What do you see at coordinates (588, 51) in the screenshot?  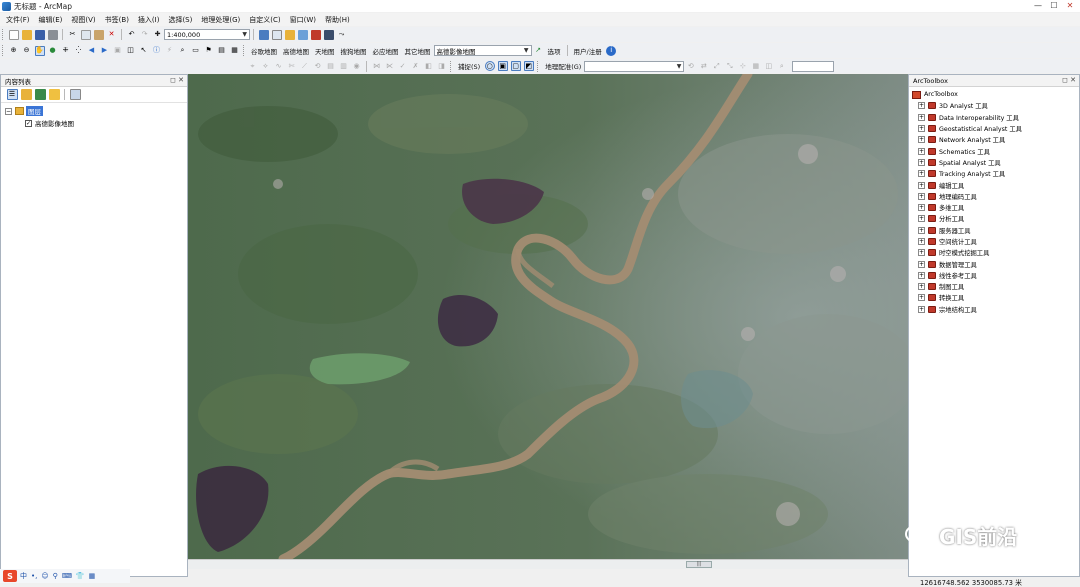 I see `user-register-menu: 用户/注册` at bounding box center [588, 51].